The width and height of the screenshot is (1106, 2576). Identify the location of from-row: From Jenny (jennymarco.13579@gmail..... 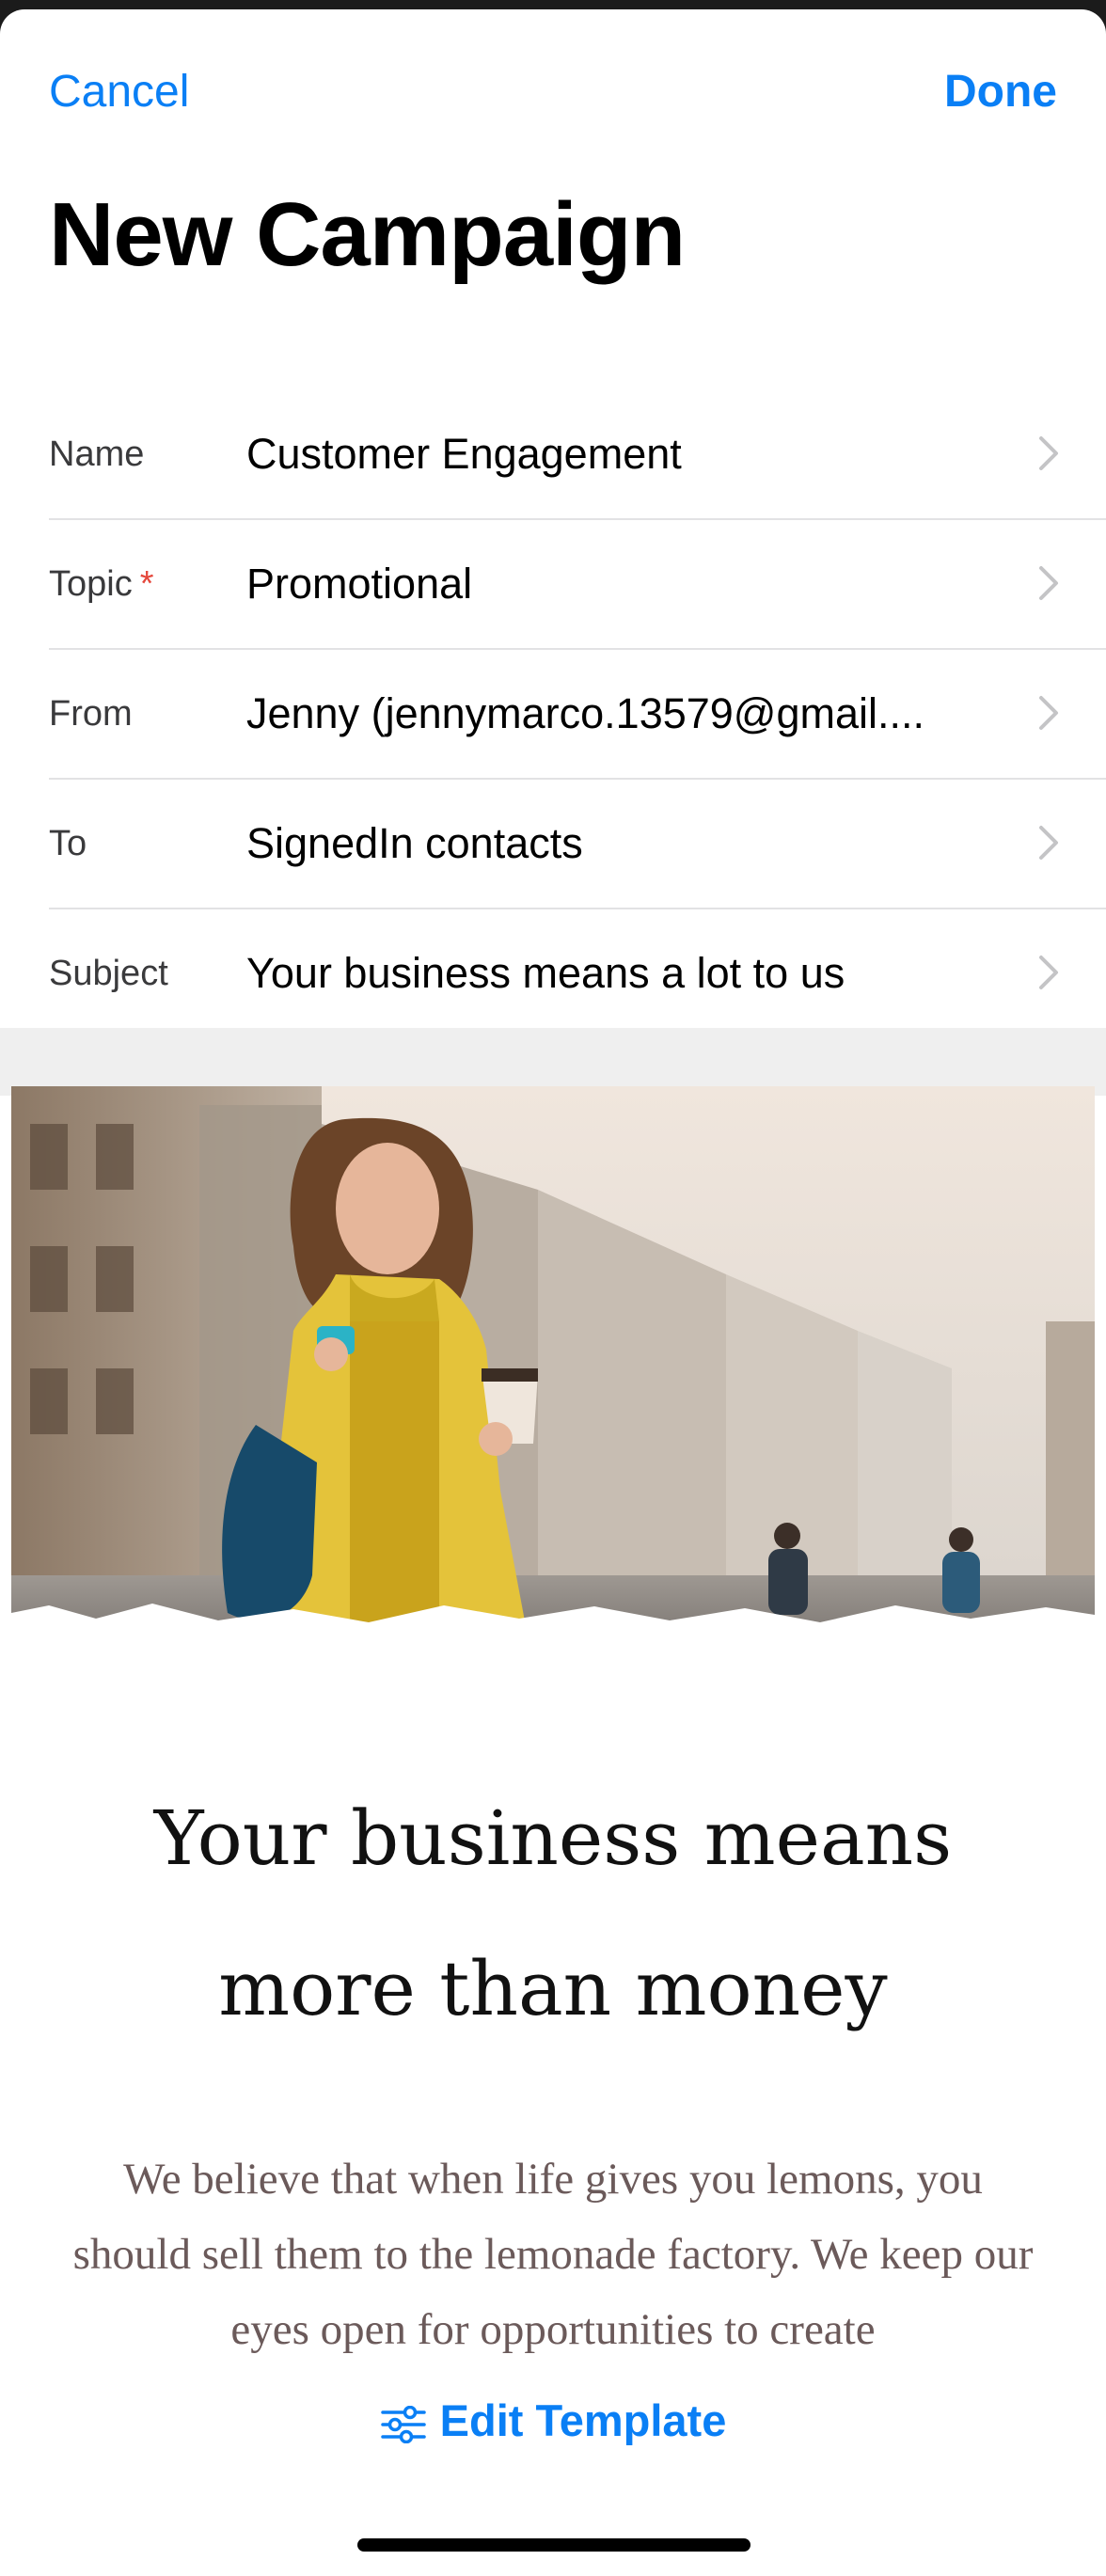
(577, 715).